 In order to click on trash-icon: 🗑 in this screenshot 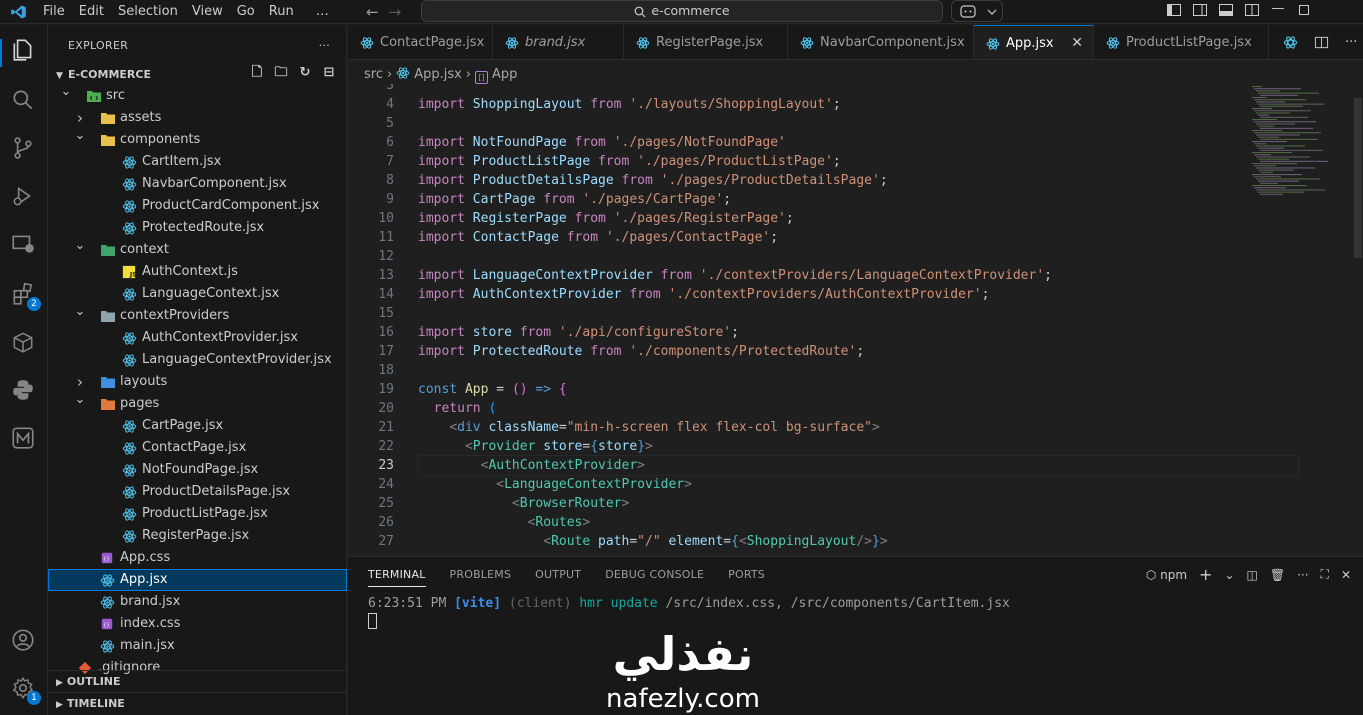, I will do `click(1277, 575)`.